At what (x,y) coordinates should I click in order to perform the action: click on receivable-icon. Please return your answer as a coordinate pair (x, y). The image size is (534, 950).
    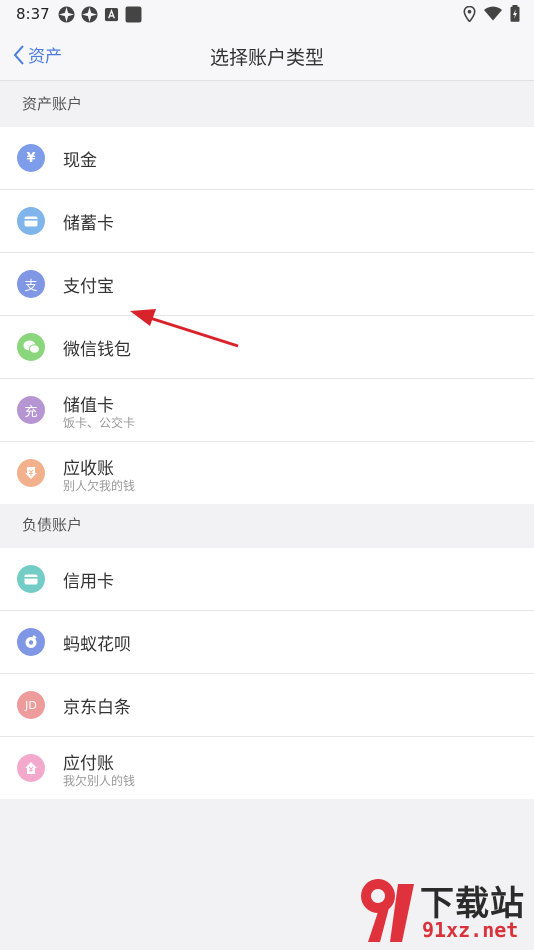
    Looking at the image, I should click on (31, 473).